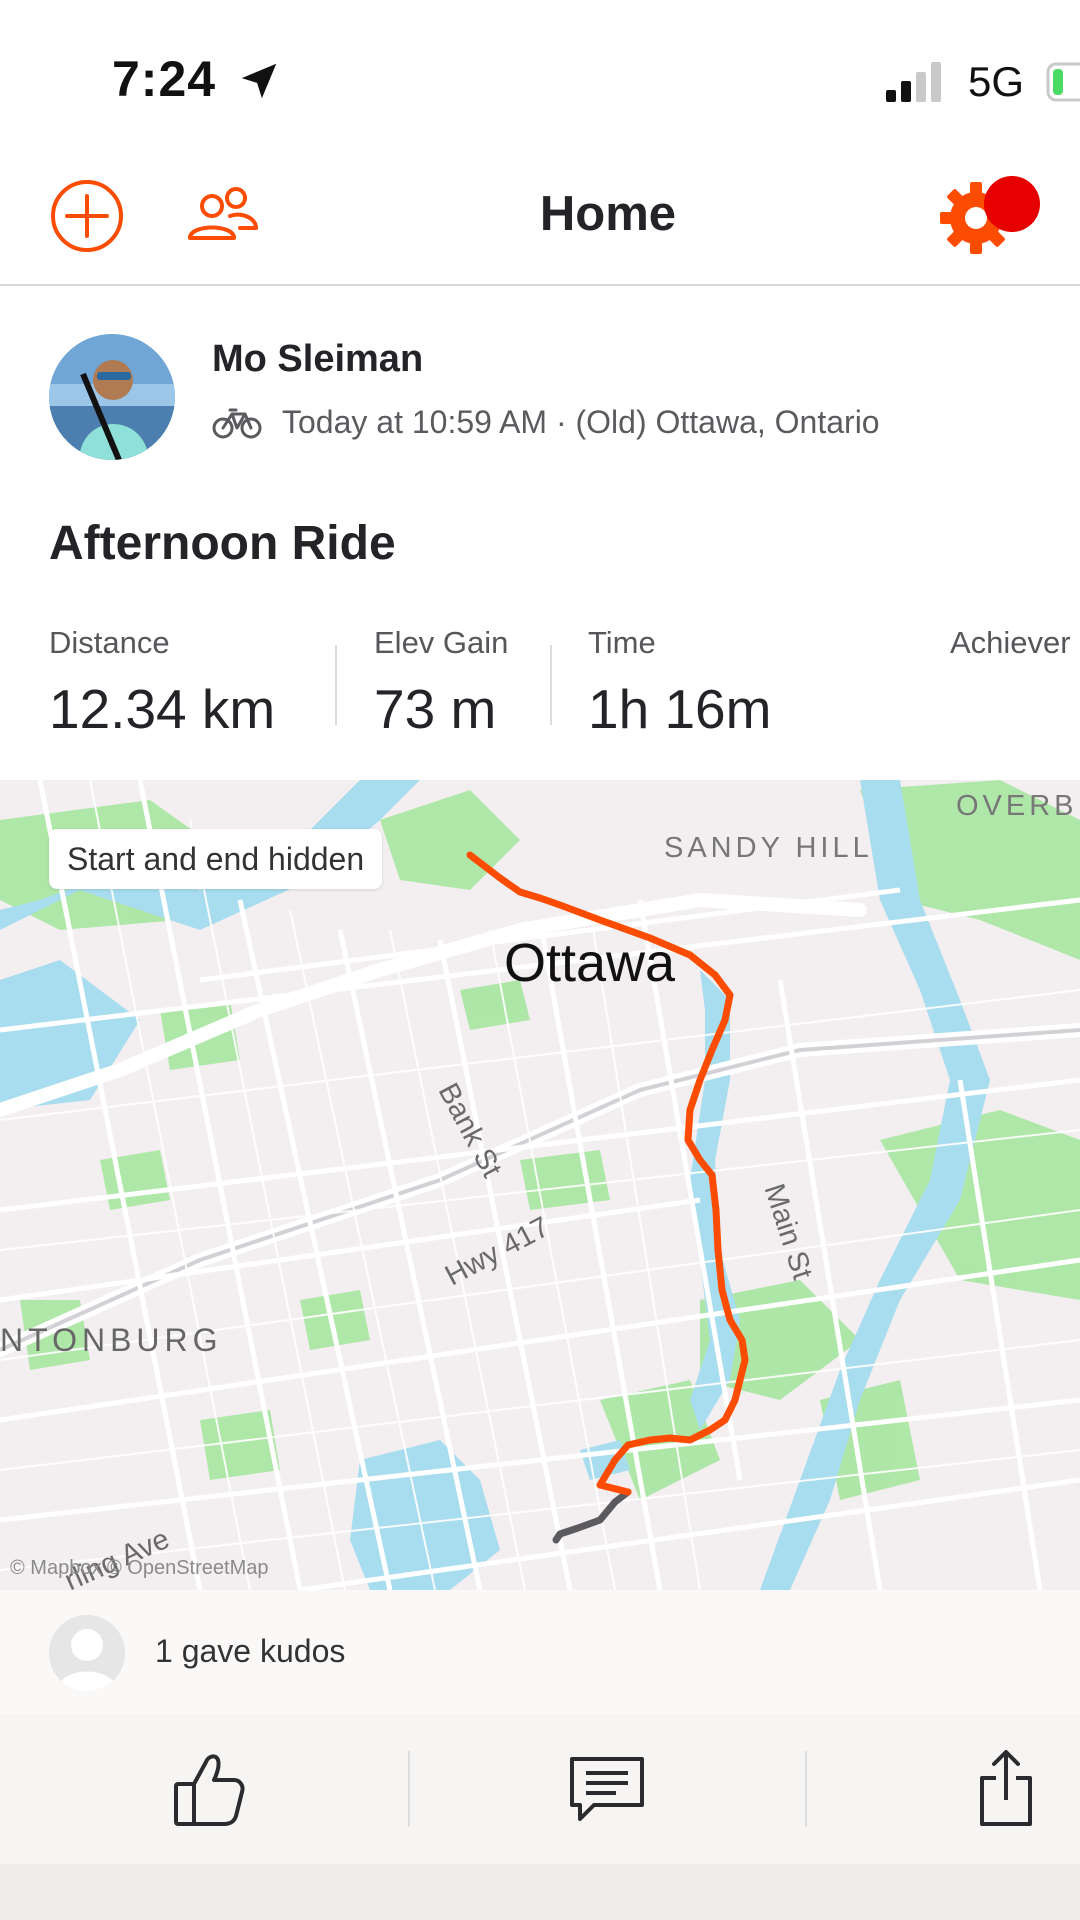  What do you see at coordinates (259, 81) in the screenshot?
I see `location-arrow-icon` at bounding box center [259, 81].